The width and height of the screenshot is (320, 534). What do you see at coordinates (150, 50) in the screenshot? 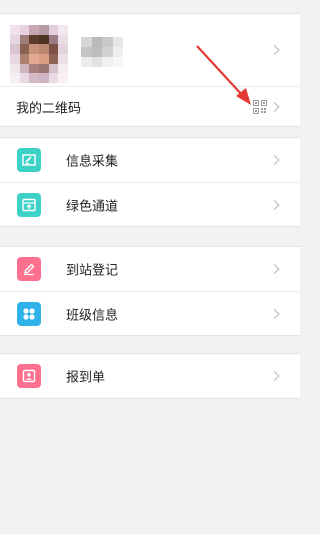
I see `profile-row` at bounding box center [150, 50].